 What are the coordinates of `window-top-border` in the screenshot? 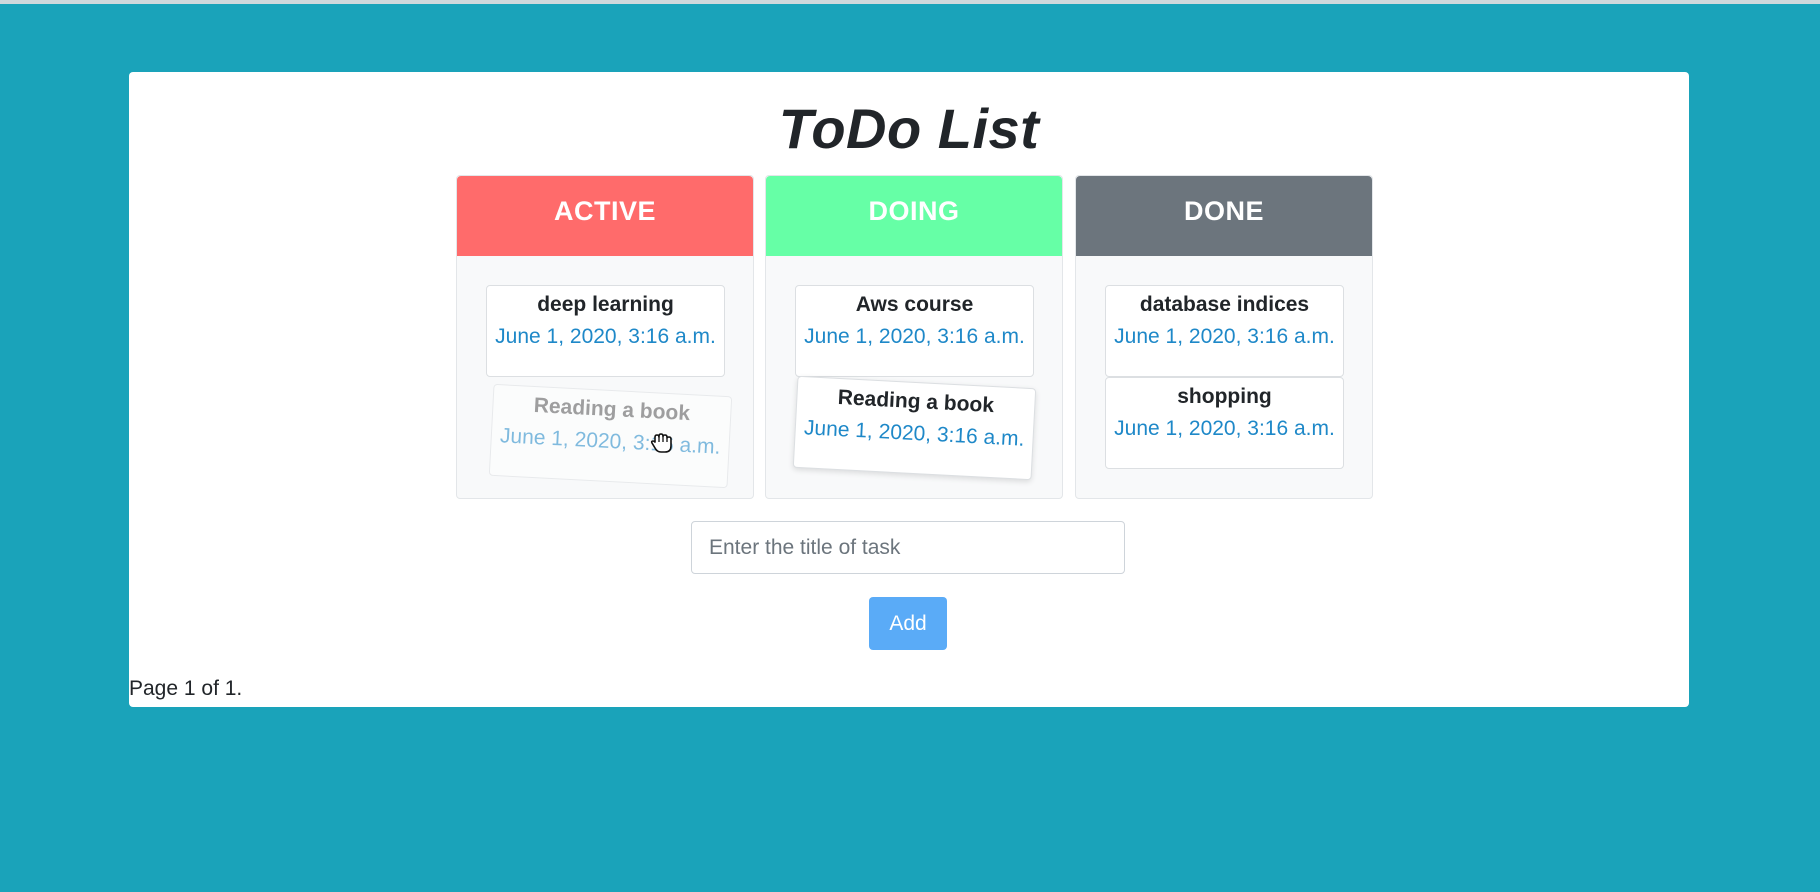 It's located at (910, 2).